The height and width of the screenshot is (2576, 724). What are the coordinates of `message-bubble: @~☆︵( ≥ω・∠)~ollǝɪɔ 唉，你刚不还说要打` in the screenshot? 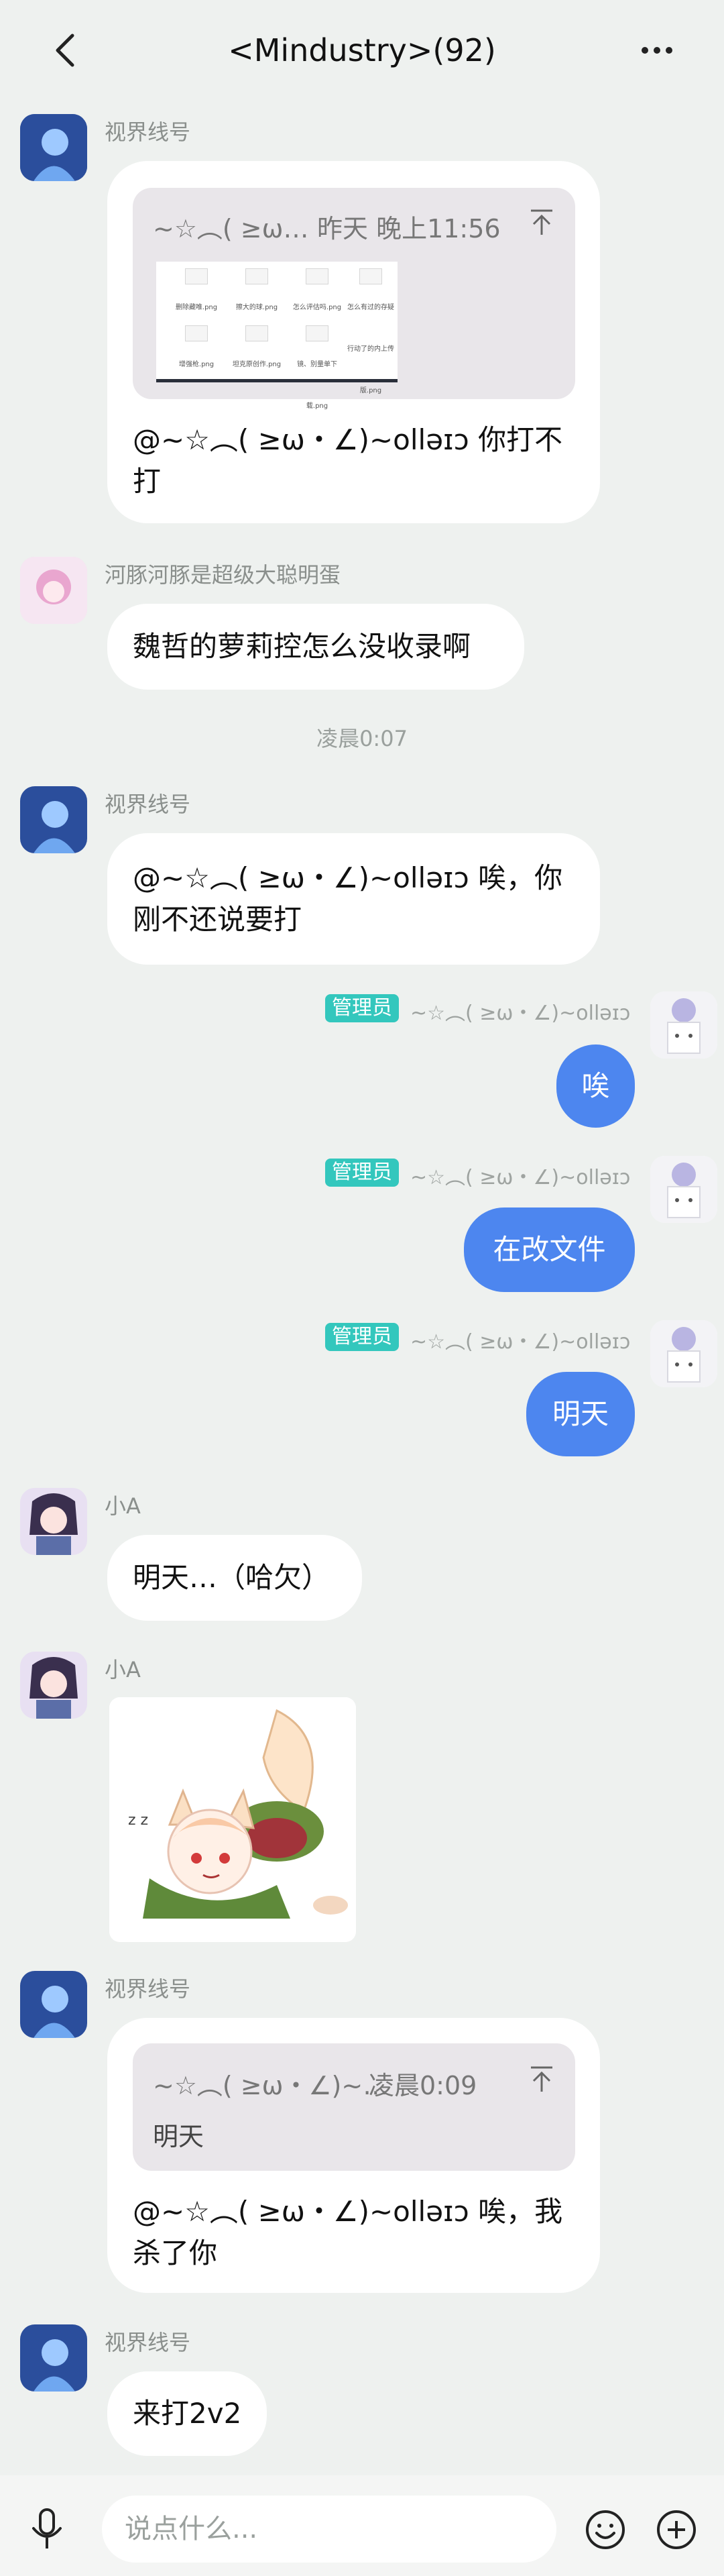 It's located at (353, 899).